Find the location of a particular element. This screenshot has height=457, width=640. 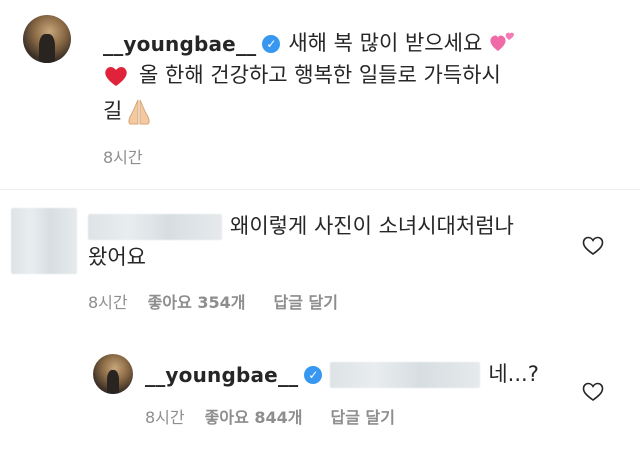

comment1-line1: 왜이렇게 사진이 소녀시대처럼나 is located at coordinates (301, 226).